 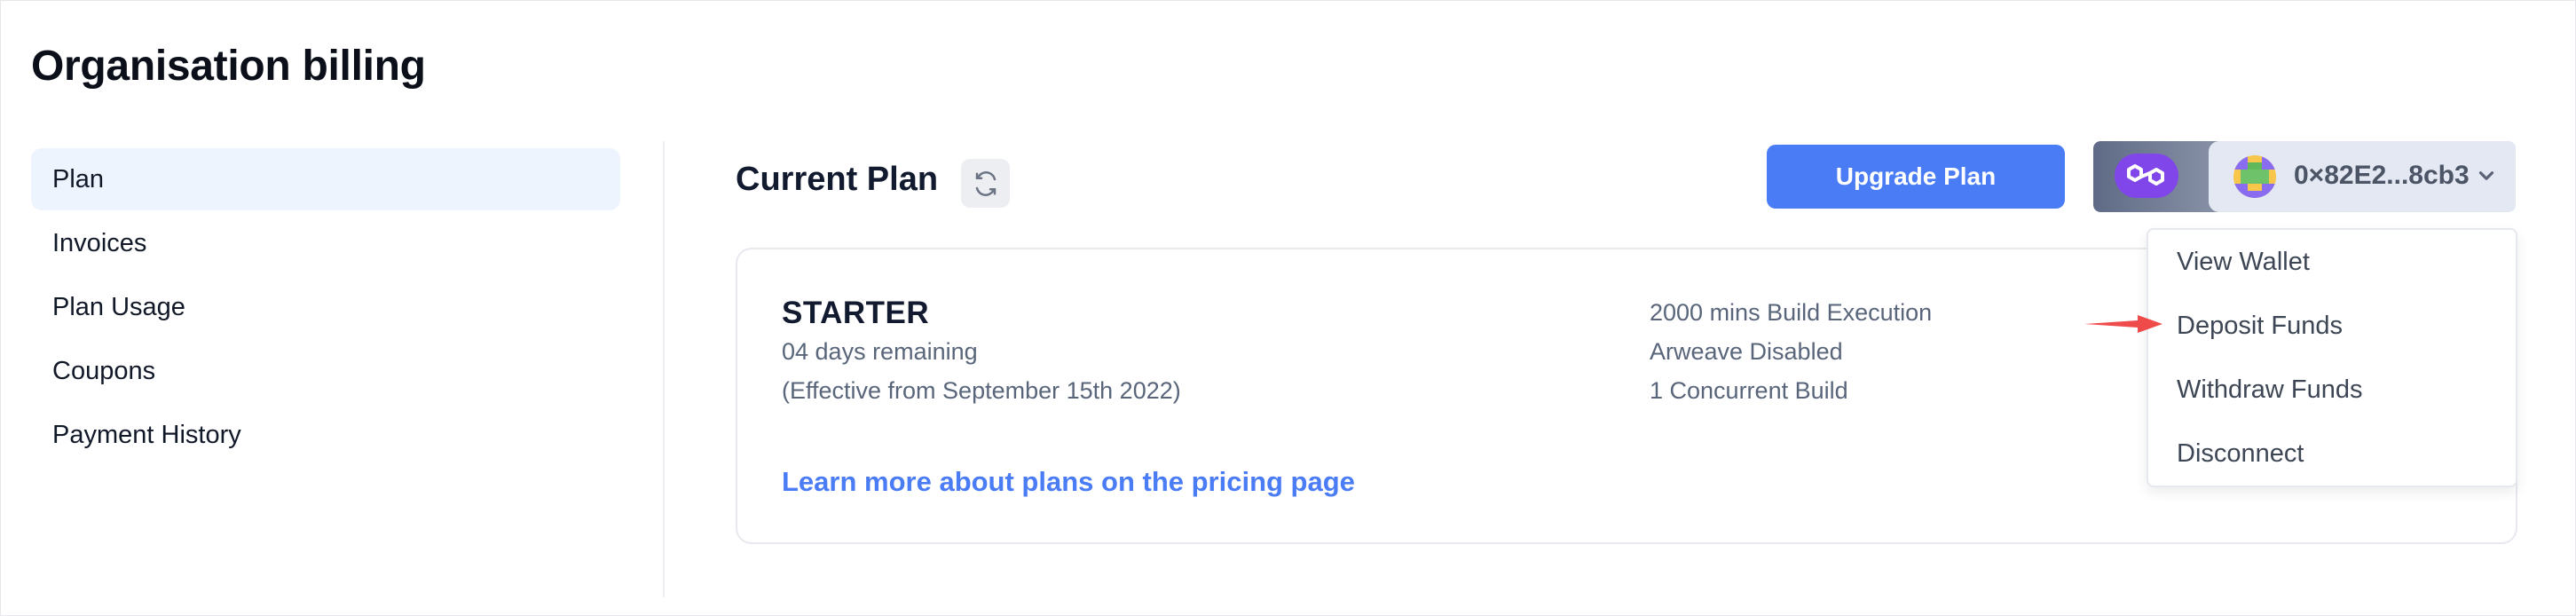 What do you see at coordinates (2382, 175) in the screenshot?
I see `wallet-address: 0×82E2...8cb3` at bounding box center [2382, 175].